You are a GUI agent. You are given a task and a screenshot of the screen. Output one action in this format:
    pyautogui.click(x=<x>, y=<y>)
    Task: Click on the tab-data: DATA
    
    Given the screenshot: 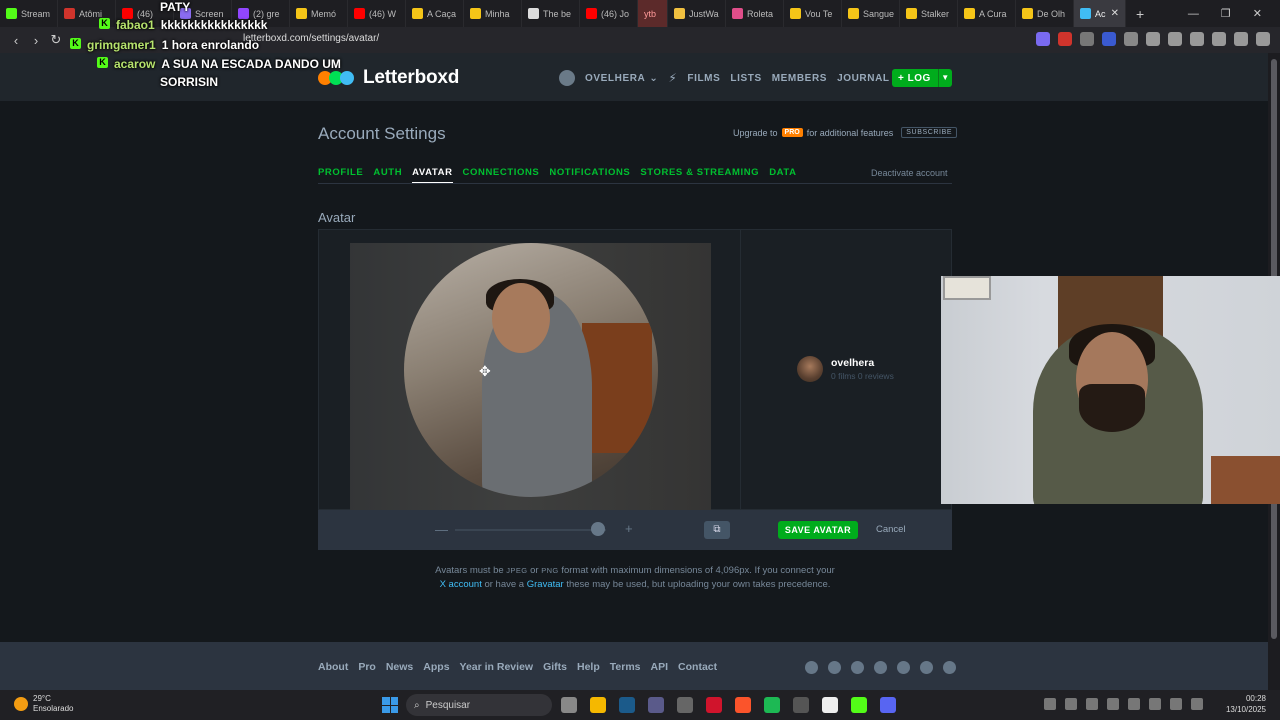 What is the action you would take?
    pyautogui.click(x=782, y=175)
    